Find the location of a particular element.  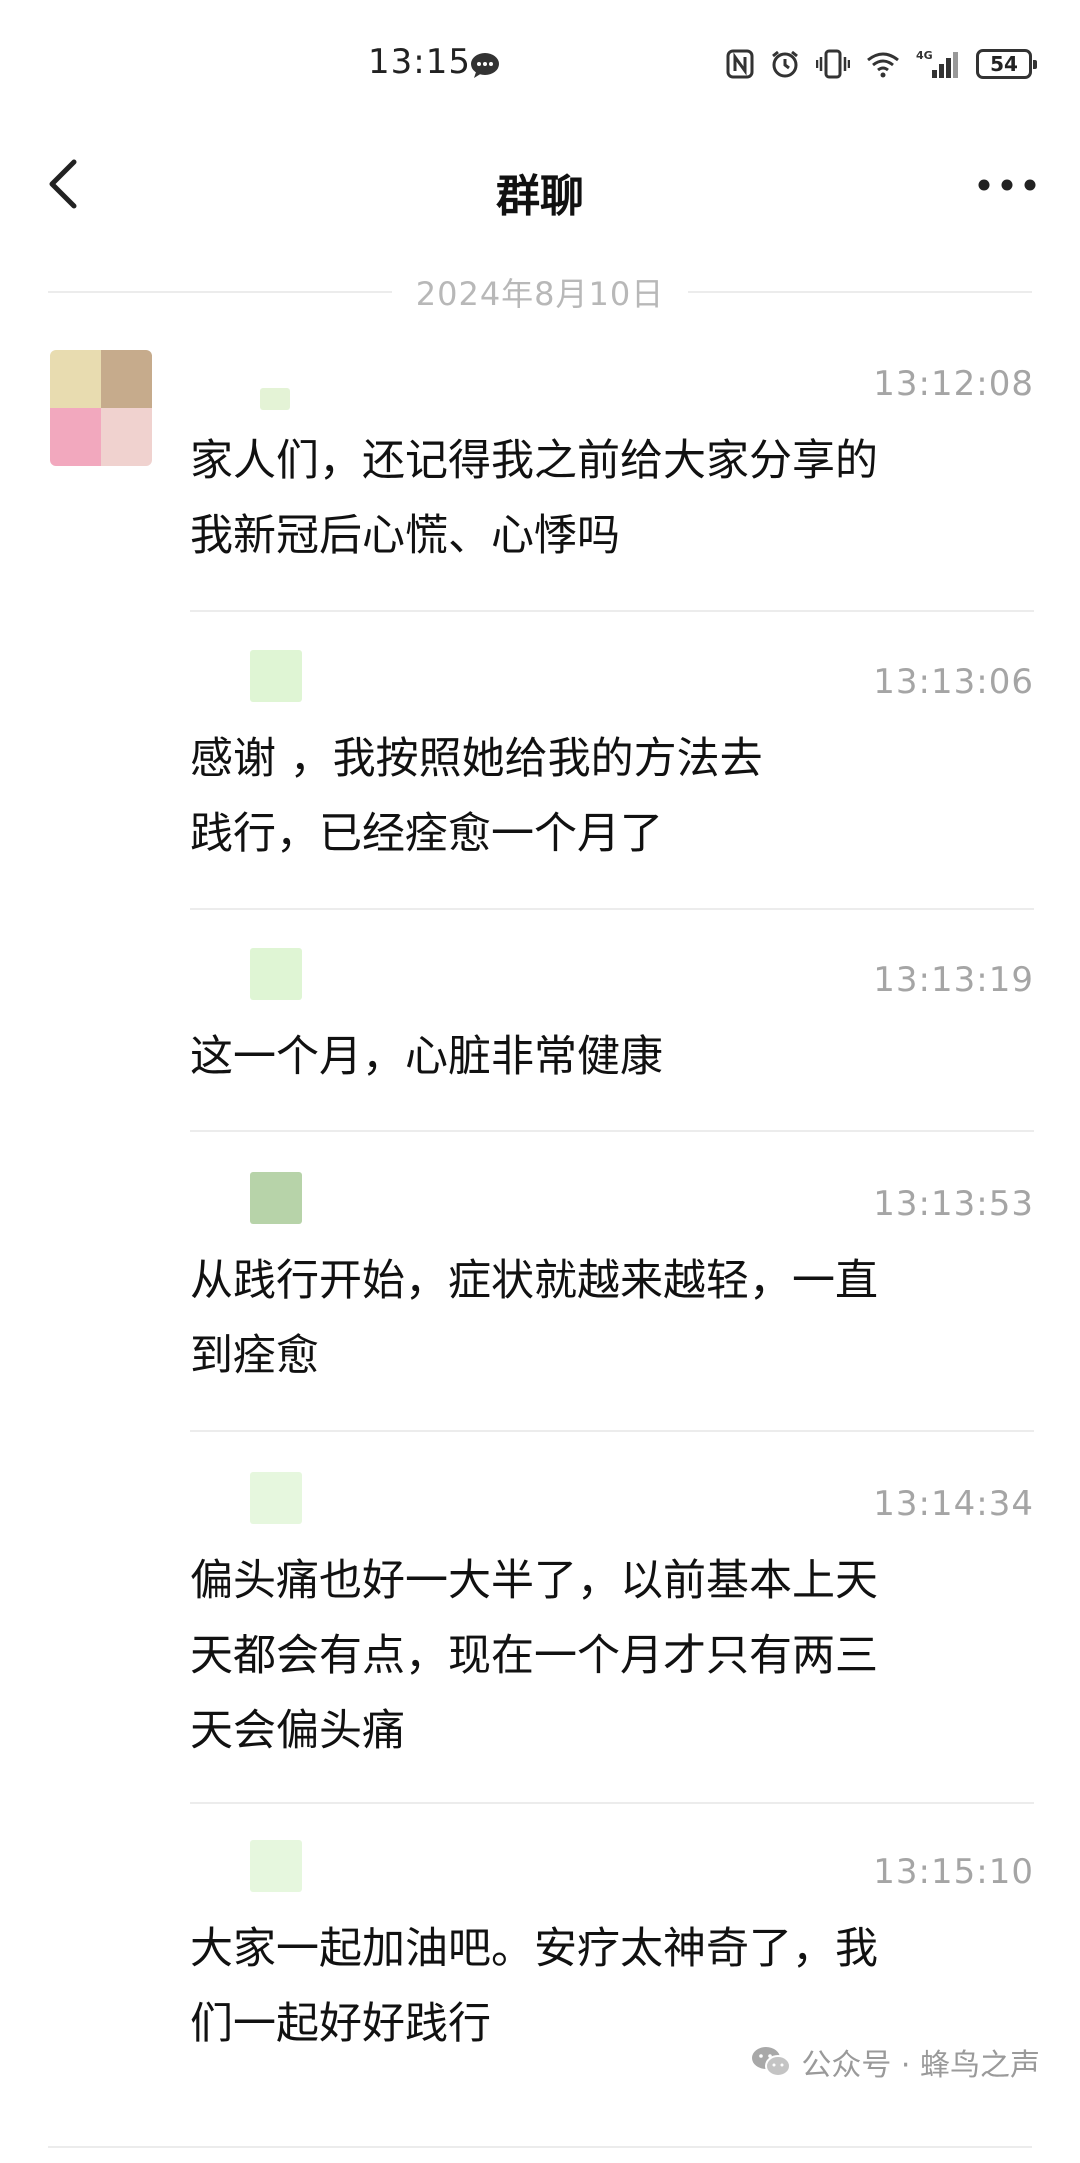

message-text: 感谢 ，我按照她给我的方法去 践行，已经痊愈一个月了 is located at coordinates (476, 796).